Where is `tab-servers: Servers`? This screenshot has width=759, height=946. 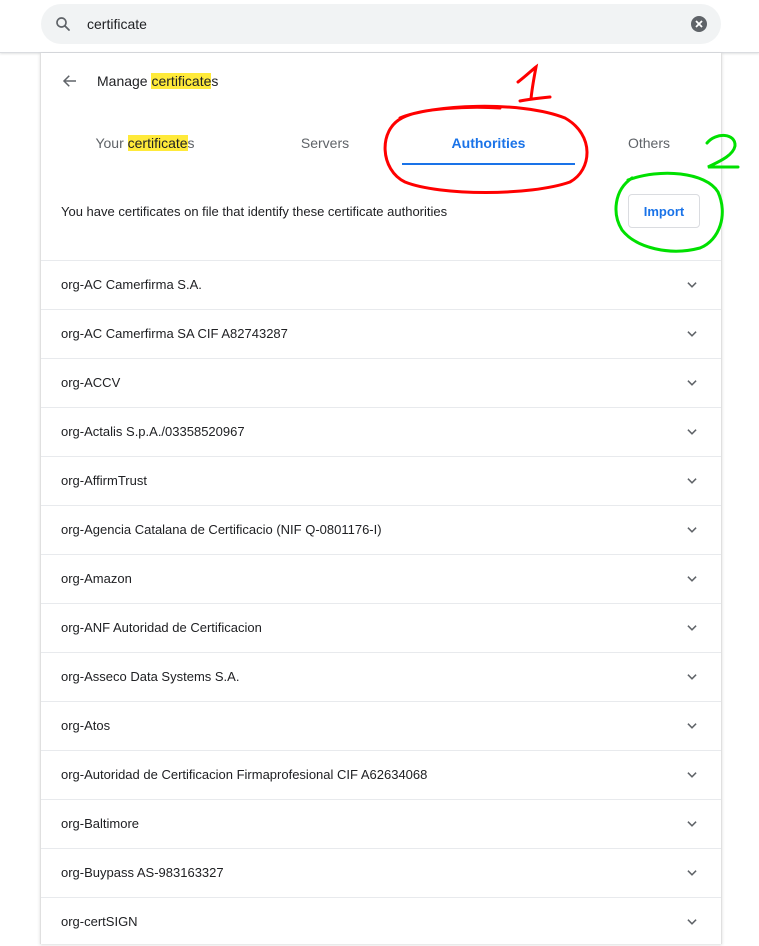 tab-servers: Servers is located at coordinates (325, 144).